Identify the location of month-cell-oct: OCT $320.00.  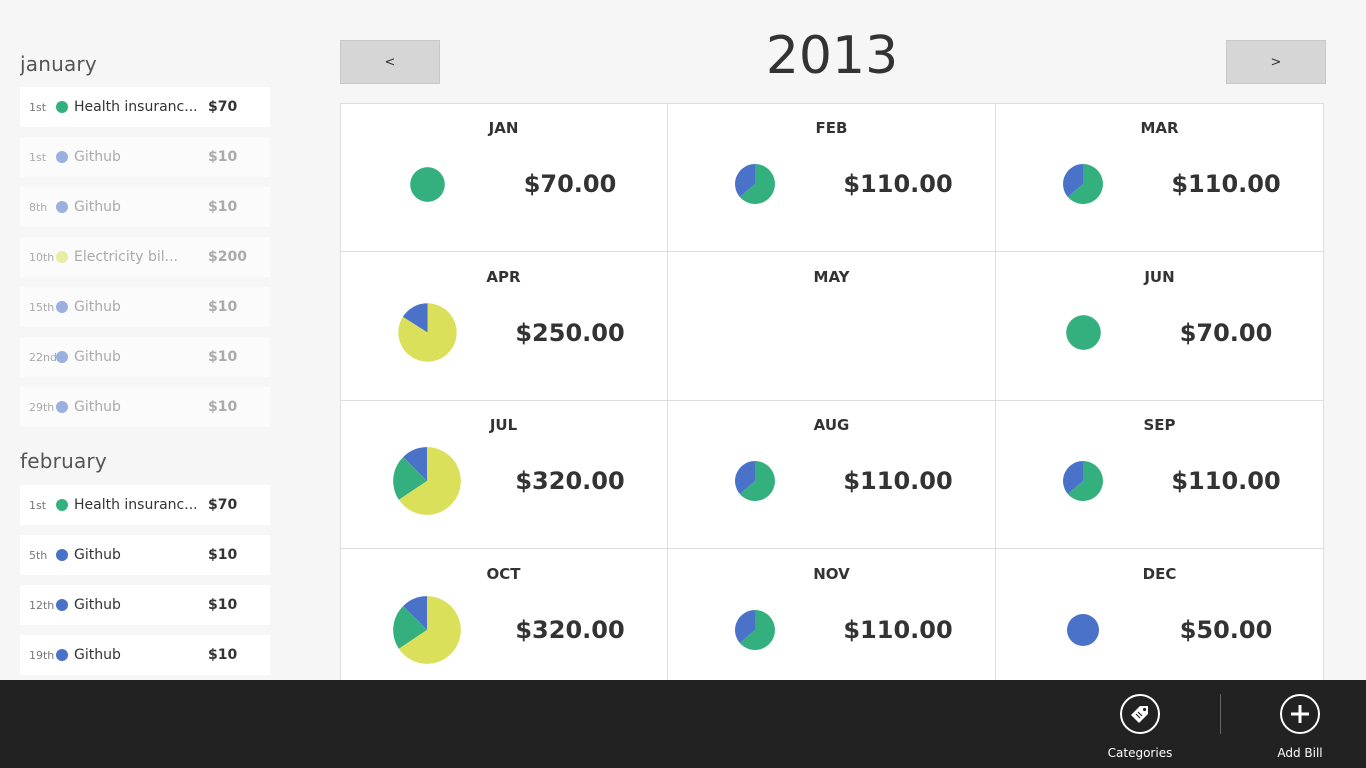
(504, 614).